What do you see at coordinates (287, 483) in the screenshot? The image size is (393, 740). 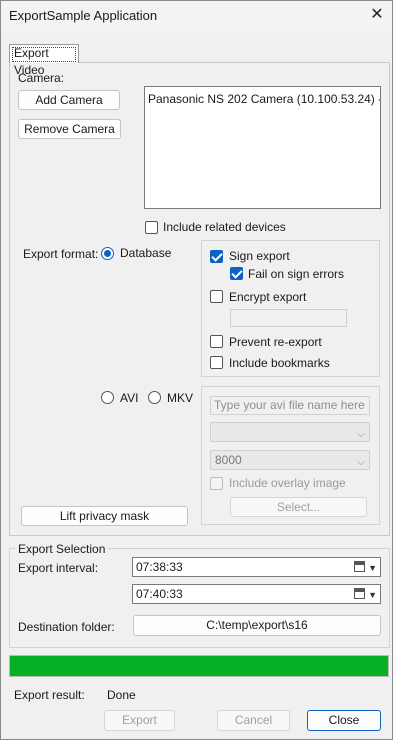 I see `include-overlay-label: Include overlay image` at bounding box center [287, 483].